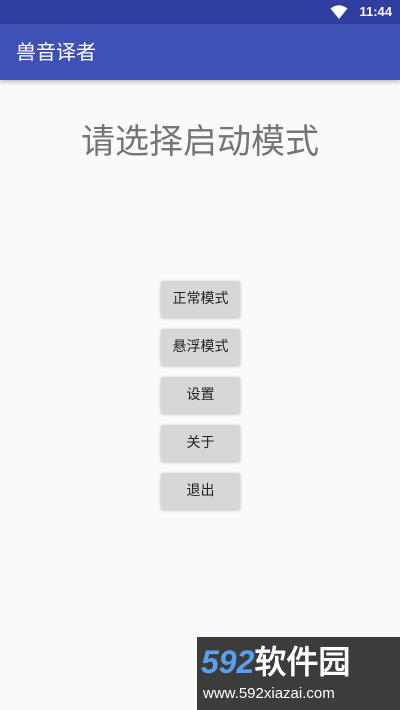  What do you see at coordinates (200, 443) in the screenshot?
I see `about-button: 关于` at bounding box center [200, 443].